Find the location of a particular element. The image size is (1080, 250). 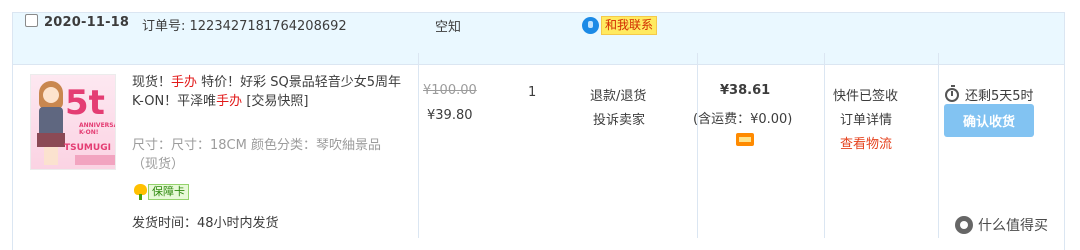

remaining-time: 还剩5天5时 is located at coordinates (989, 94).